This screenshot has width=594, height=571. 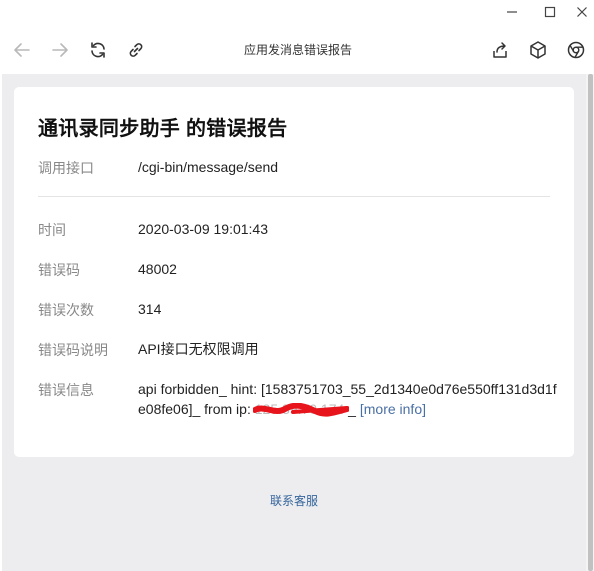 What do you see at coordinates (393, 409) in the screenshot?
I see `more-info-link: [more info]` at bounding box center [393, 409].